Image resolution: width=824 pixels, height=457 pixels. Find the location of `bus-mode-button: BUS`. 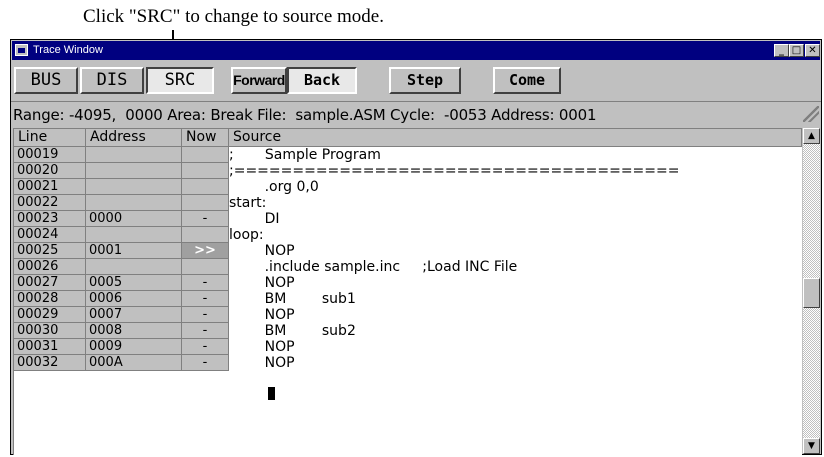

bus-mode-button: BUS is located at coordinates (46, 80).